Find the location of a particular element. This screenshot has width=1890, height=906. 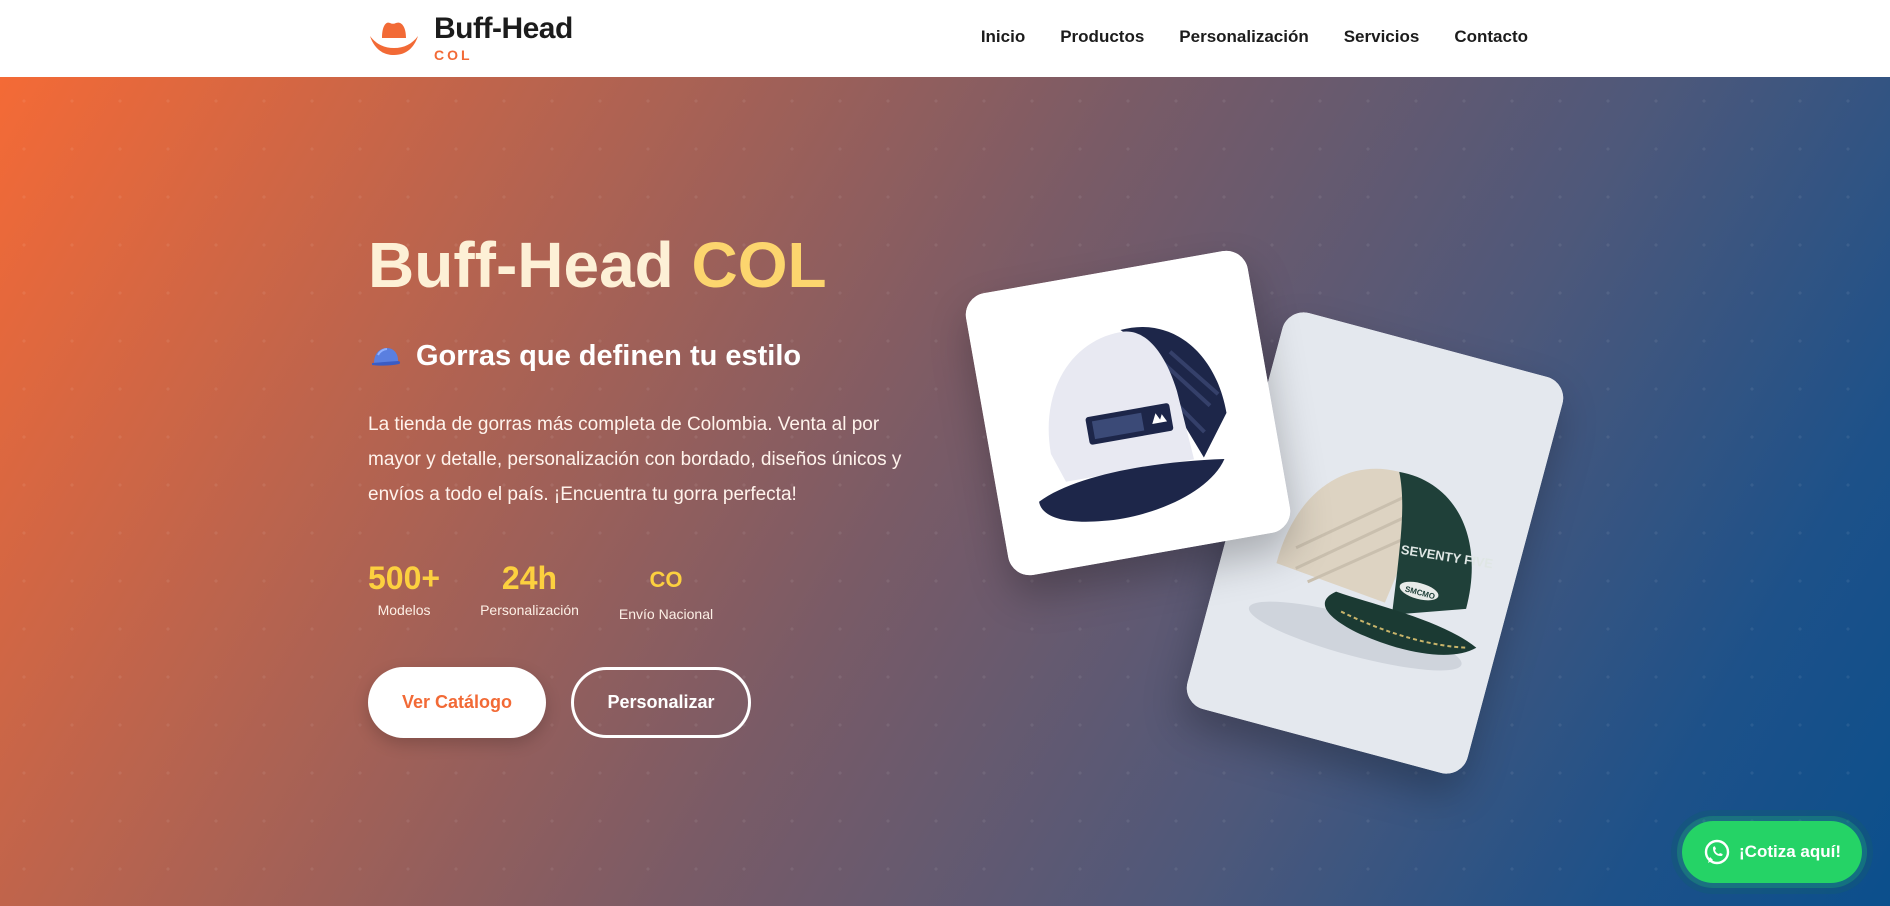

cowboy-hat-icon is located at coordinates (394, 38).